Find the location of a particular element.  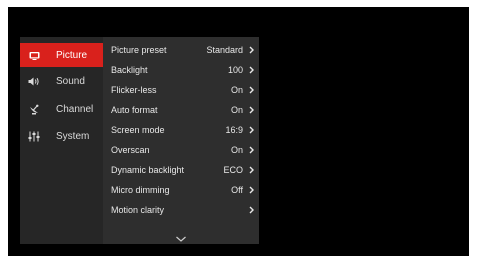

menu-row-label: Dynamic backlight is located at coordinates (148, 170).